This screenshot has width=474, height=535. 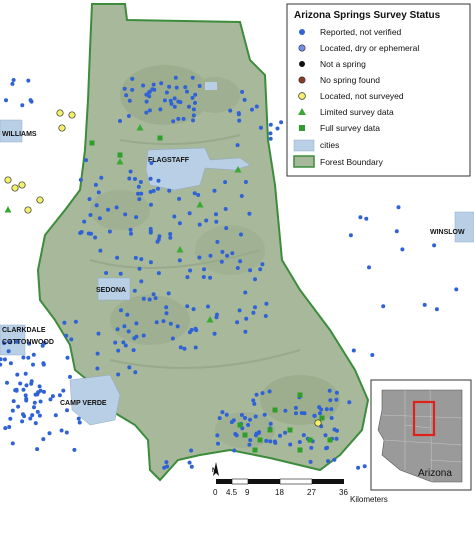 What do you see at coordinates (279, 492) in the screenshot?
I see `scale-tick: 18` at bounding box center [279, 492].